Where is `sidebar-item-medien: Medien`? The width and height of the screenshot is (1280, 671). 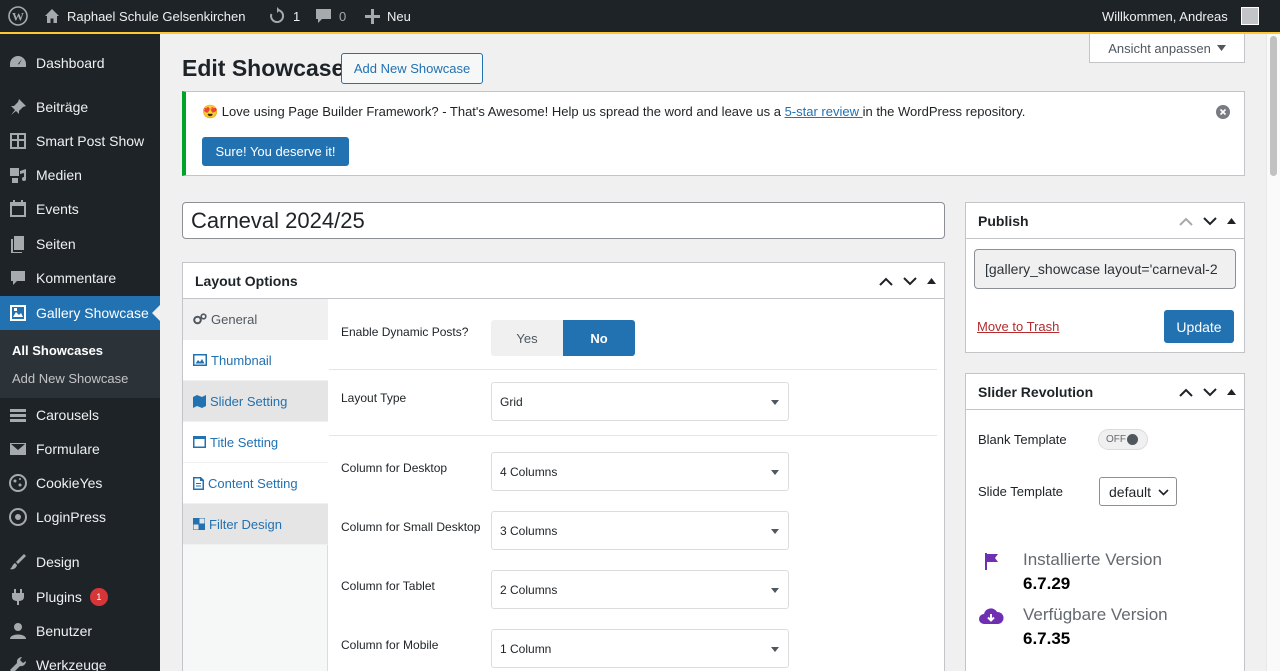
sidebar-item-medien: Medien is located at coordinates (80, 175).